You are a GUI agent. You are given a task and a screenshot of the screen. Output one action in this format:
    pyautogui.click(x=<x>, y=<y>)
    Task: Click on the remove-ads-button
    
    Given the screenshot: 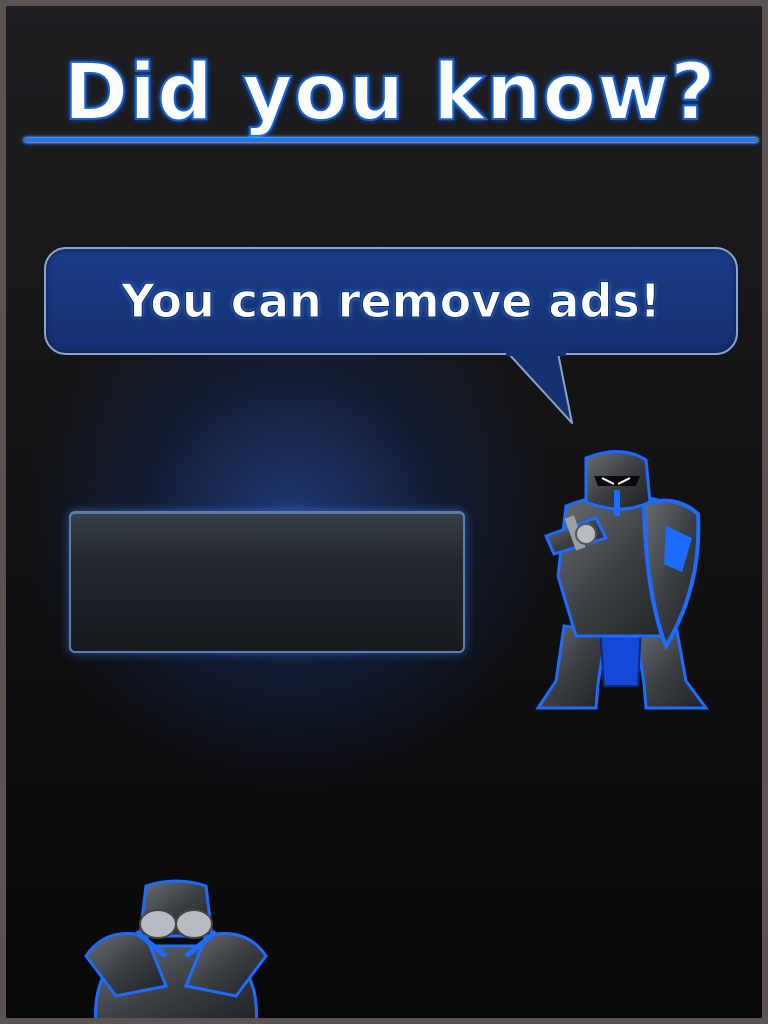 What is the action you would take?
    pyautogui.click(x=267, y=582)
    